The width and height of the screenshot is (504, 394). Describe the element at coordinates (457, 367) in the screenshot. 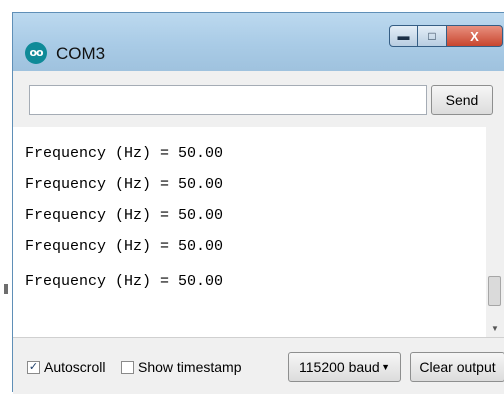

I see `clear-output-button: Clear output` at that location.